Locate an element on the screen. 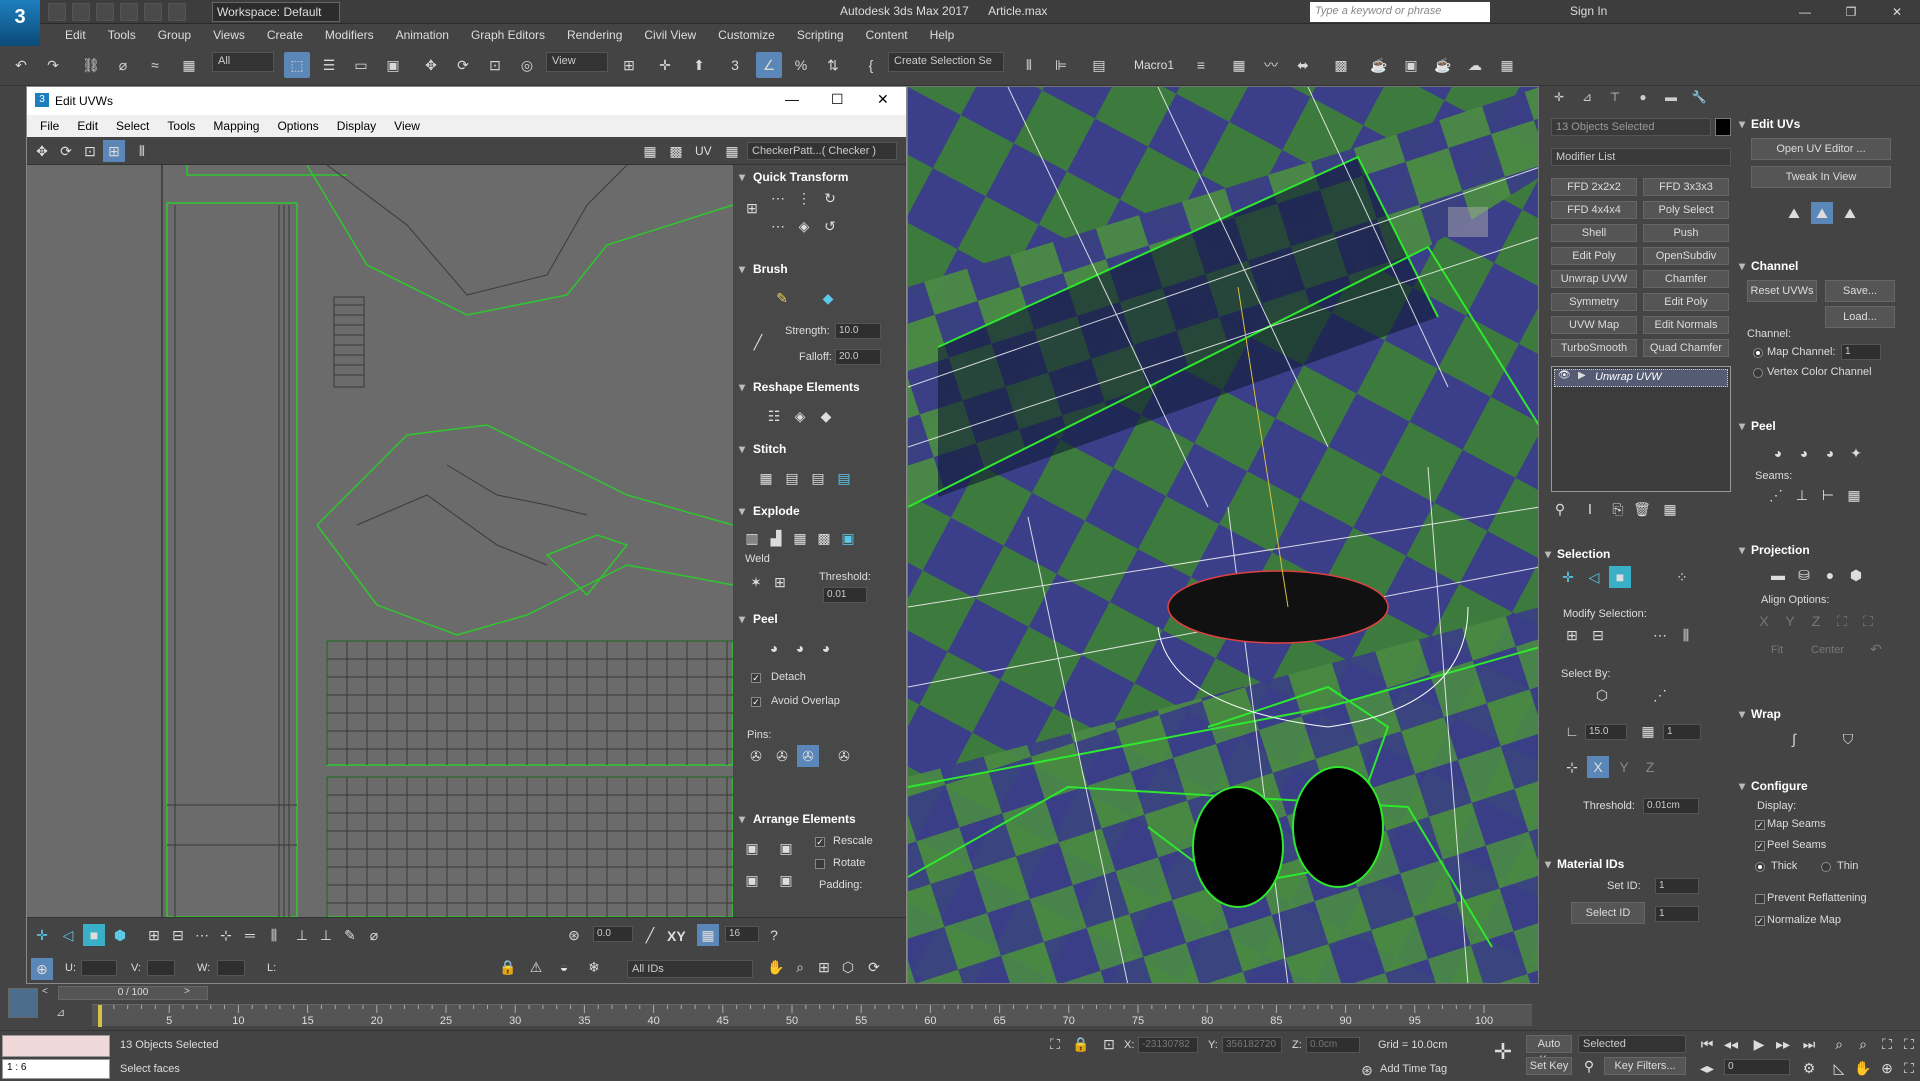 The width and height of the screenshot is (1920, 1081). rotate-icon: ⟳ is located at coordinates (463, 65).